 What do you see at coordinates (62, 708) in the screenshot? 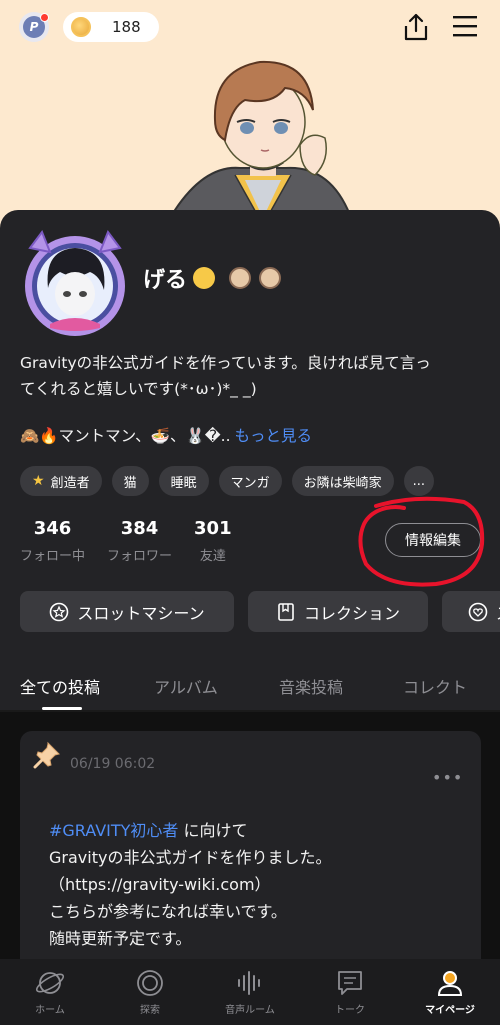
I see `active-tab-indicator` at bounding box center [62, 708].